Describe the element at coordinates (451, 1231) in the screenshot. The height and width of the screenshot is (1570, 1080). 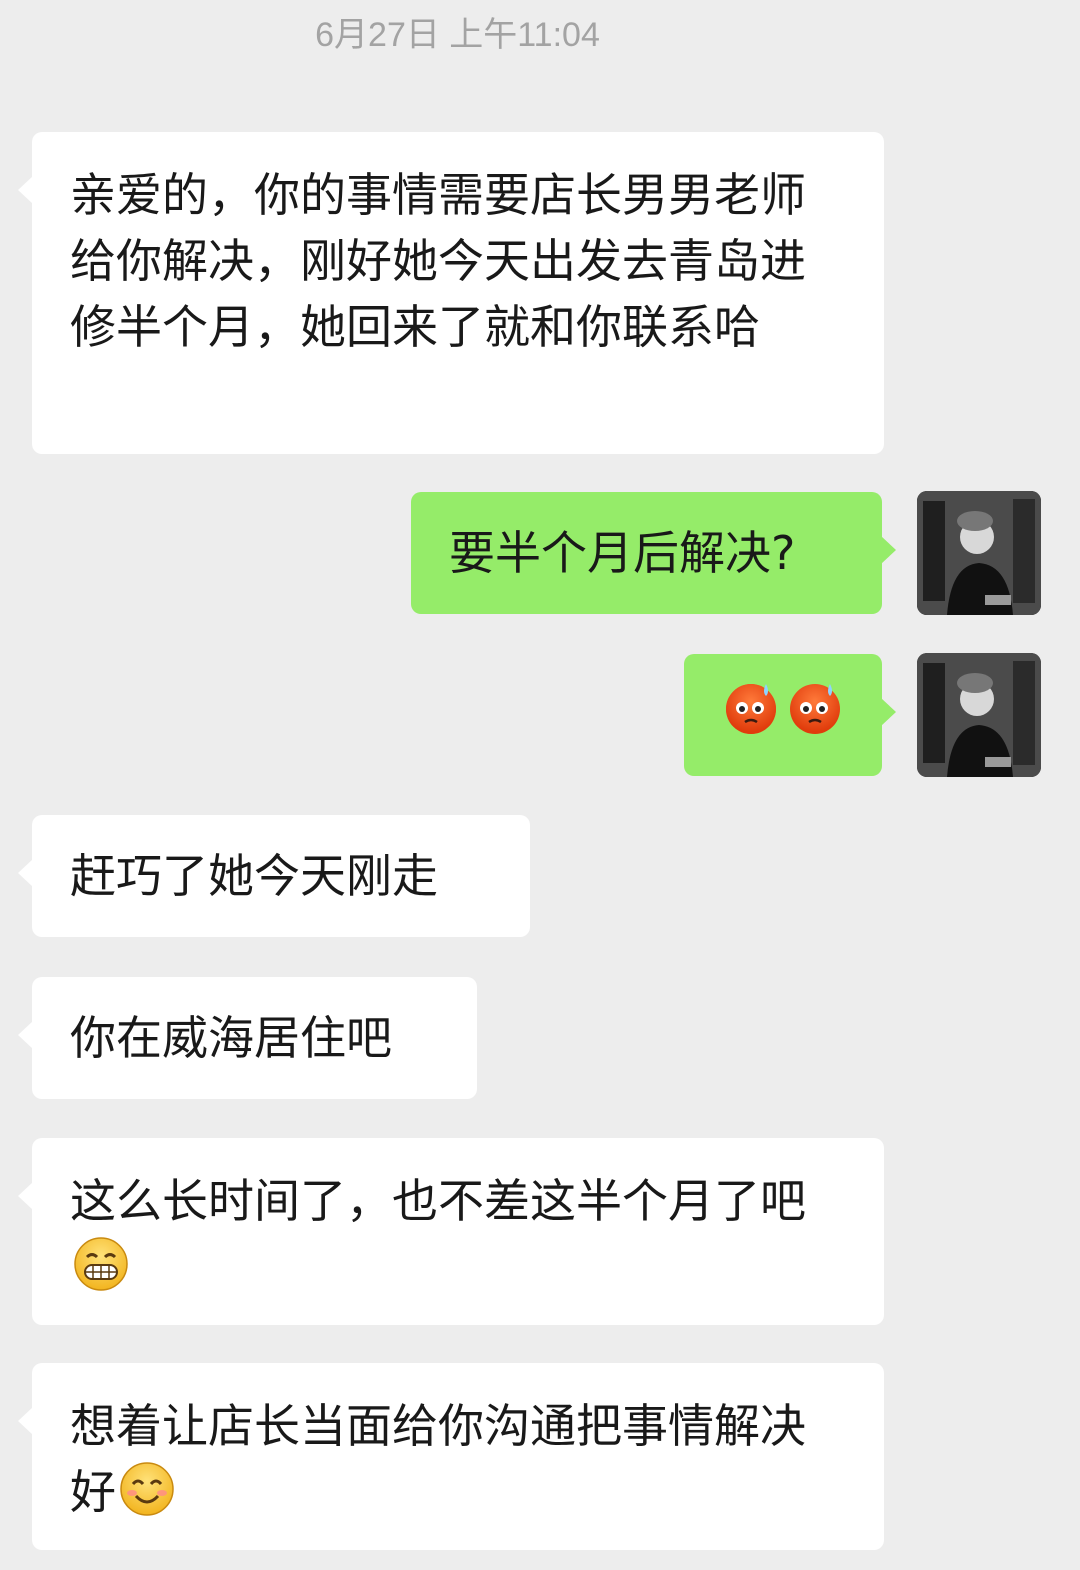
I see `message-bubble-incoming: 这么长时间了，也不差这半个月了吧` at that location.